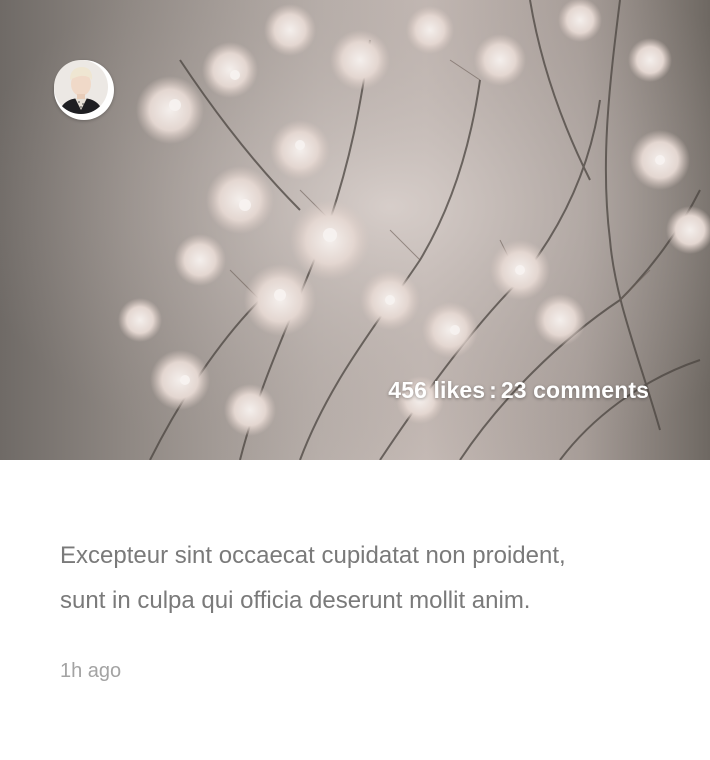  What do you see at coordinates (436, 390) in the screenshot?
I see `likes-count: 456 likes` at bounding box center [436, 390].